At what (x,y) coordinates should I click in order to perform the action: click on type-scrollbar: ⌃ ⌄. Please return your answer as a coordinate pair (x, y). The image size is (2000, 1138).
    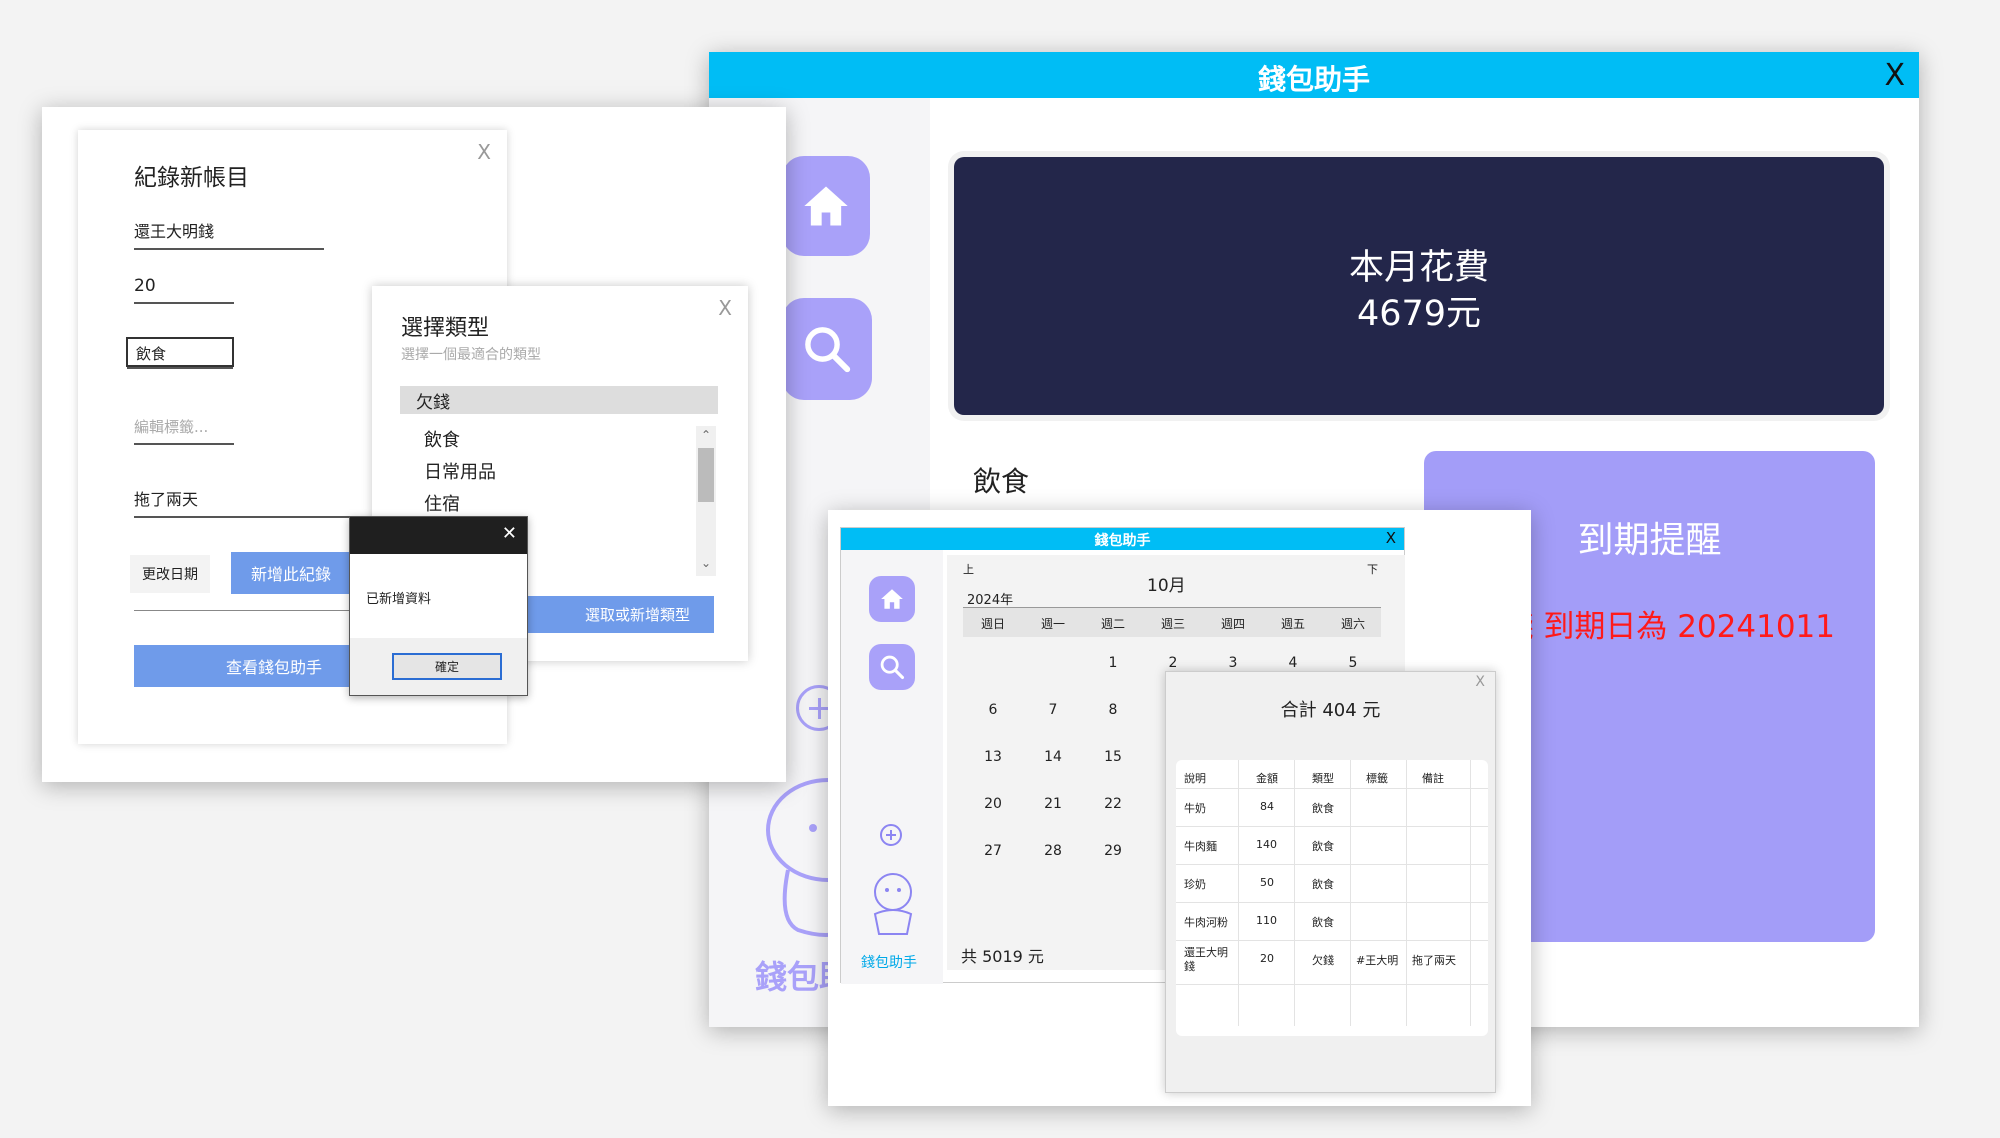
    Looking at the image, I should click on (706, 501).